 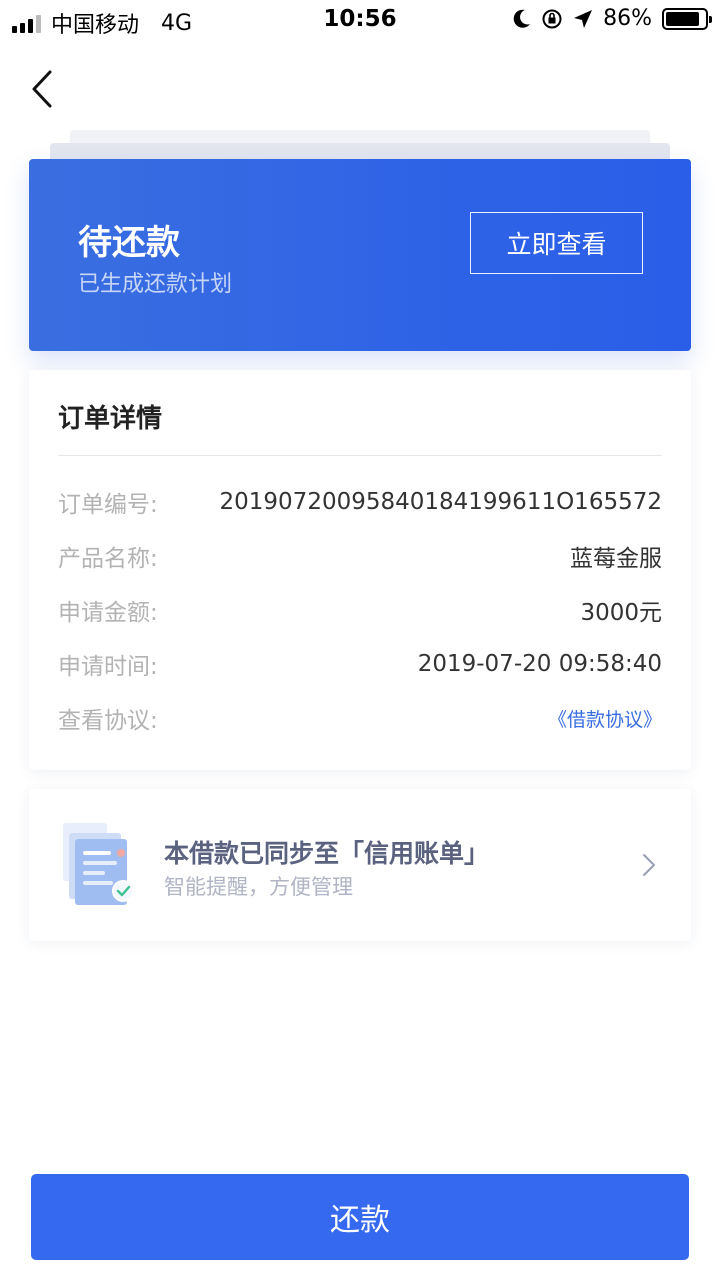 What do you see at coordinates (616, 559) in the screenshot?
I see `product-name-value: 蓝莓金服` at bounding box center [616, 559].